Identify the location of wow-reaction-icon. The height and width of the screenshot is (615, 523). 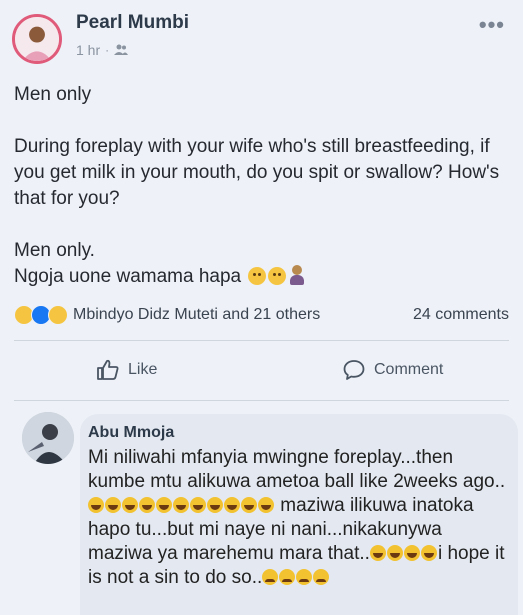
(58, 315).